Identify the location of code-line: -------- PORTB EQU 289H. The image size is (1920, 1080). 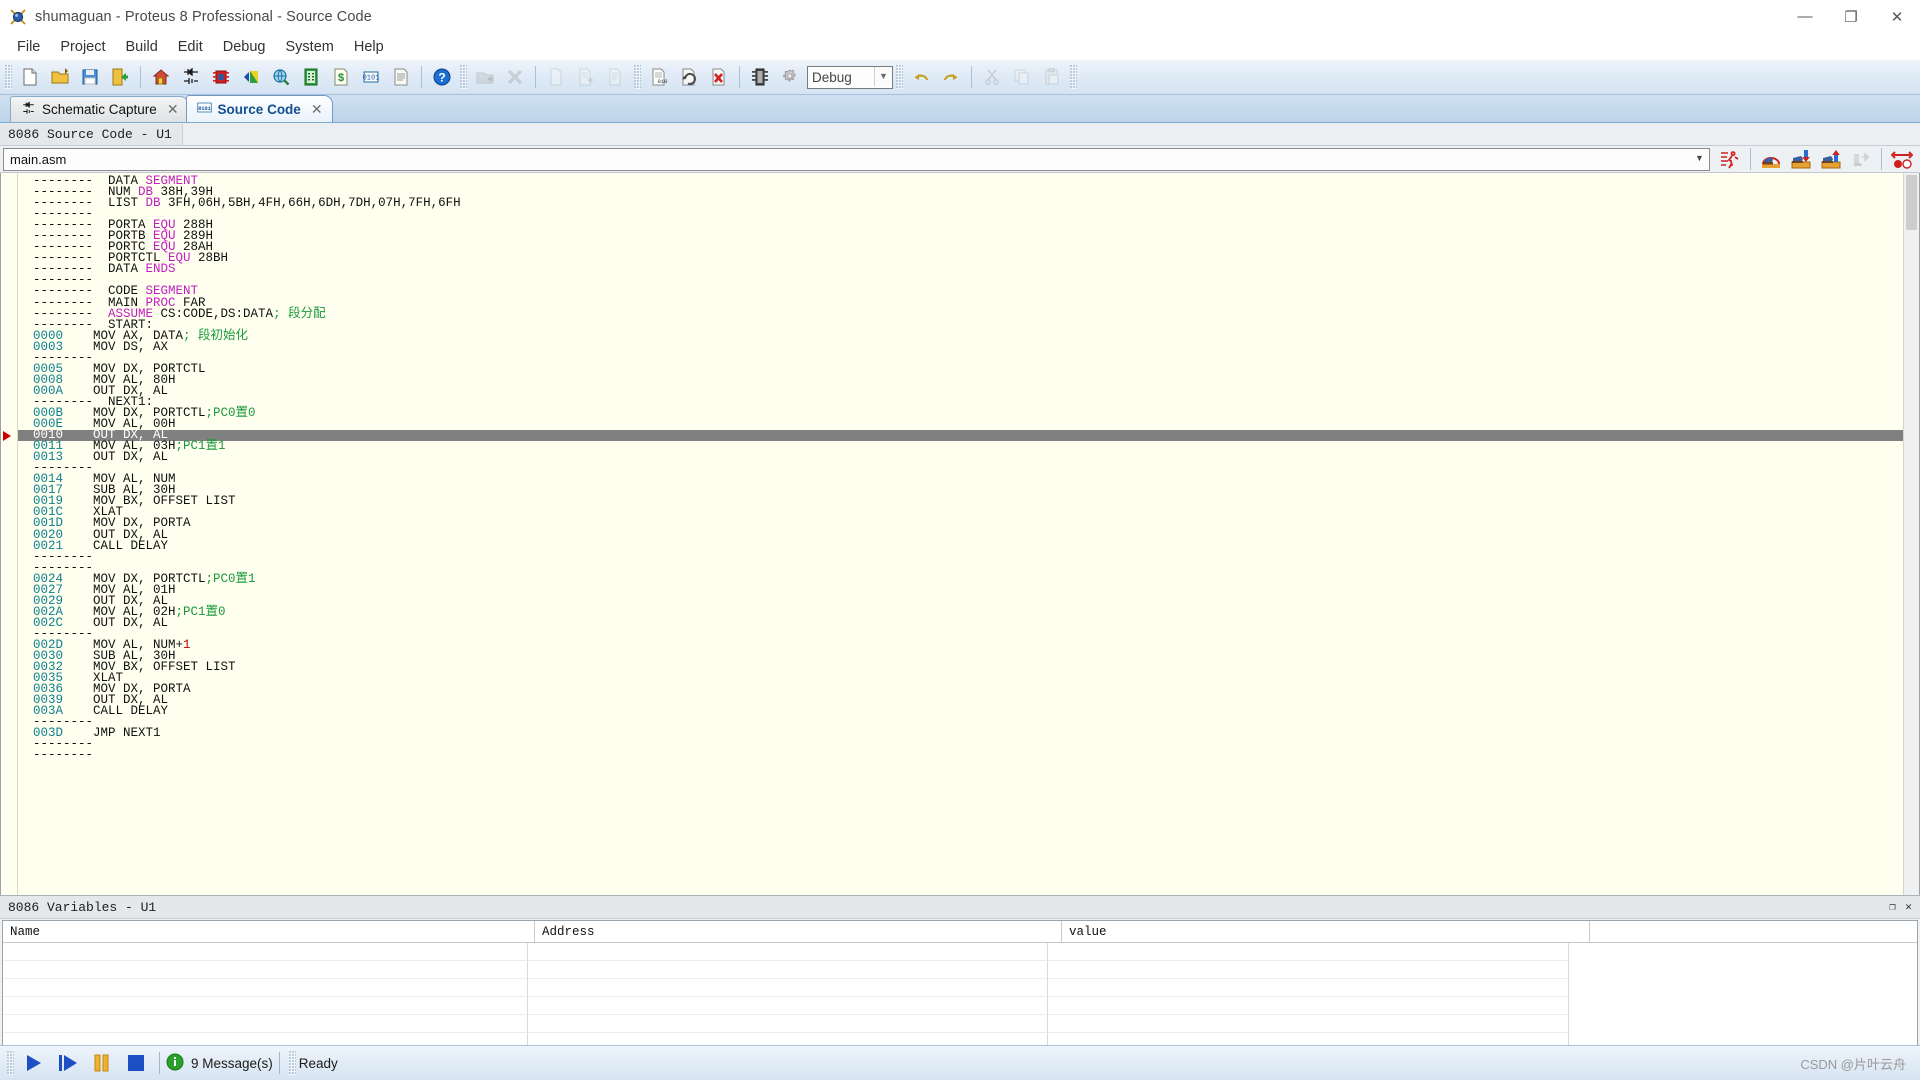
(960, 236).